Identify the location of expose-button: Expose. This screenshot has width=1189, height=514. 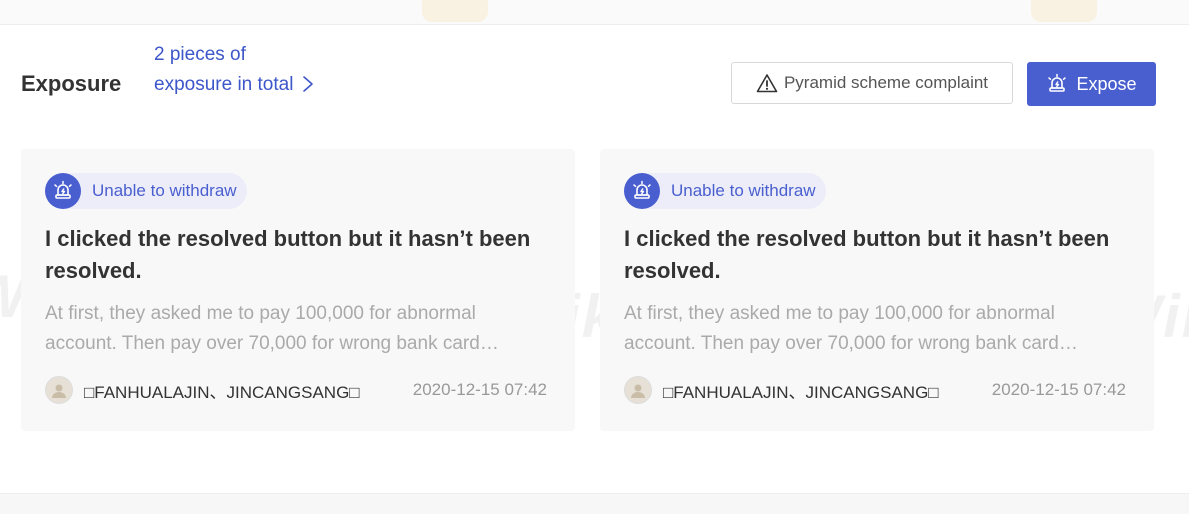
(1091, 84).